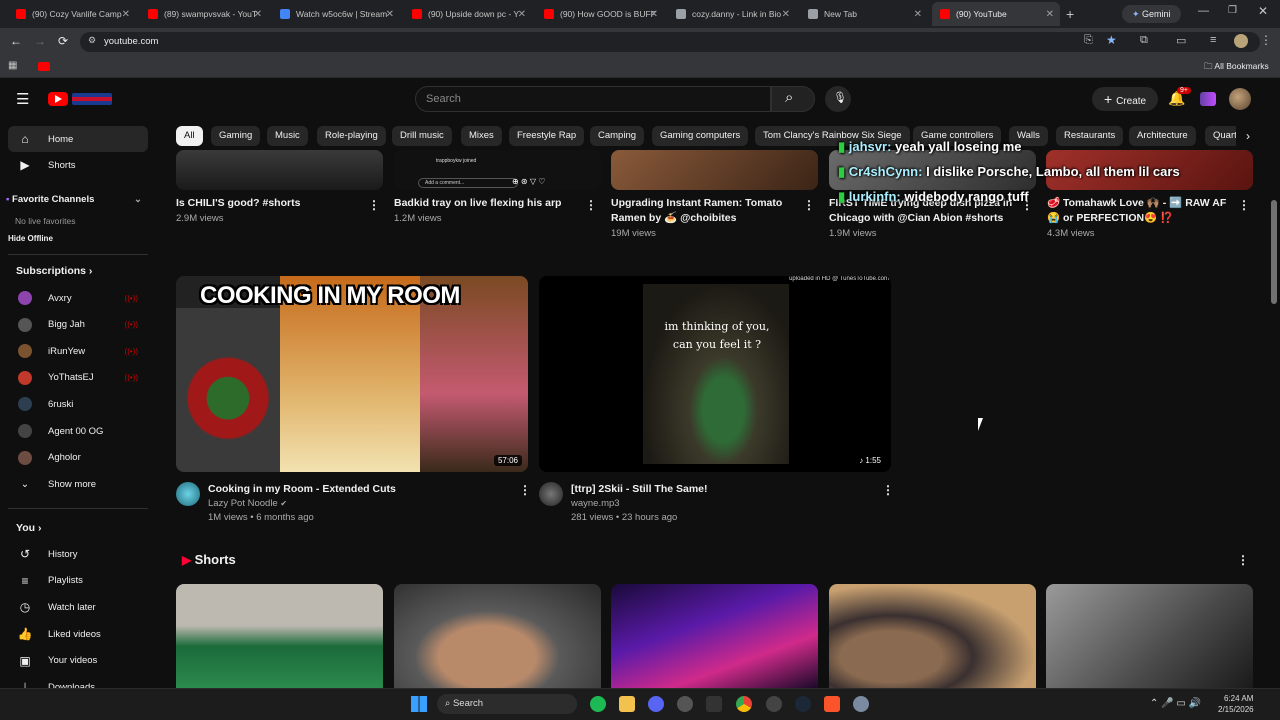 This screenshot has height=720, width=1280. What do you see at coordinates (732, 14) in the screenshot?
I see `browser-tab: cozy.danny - Link in Bio ✕` at bounding box center [732, 14].